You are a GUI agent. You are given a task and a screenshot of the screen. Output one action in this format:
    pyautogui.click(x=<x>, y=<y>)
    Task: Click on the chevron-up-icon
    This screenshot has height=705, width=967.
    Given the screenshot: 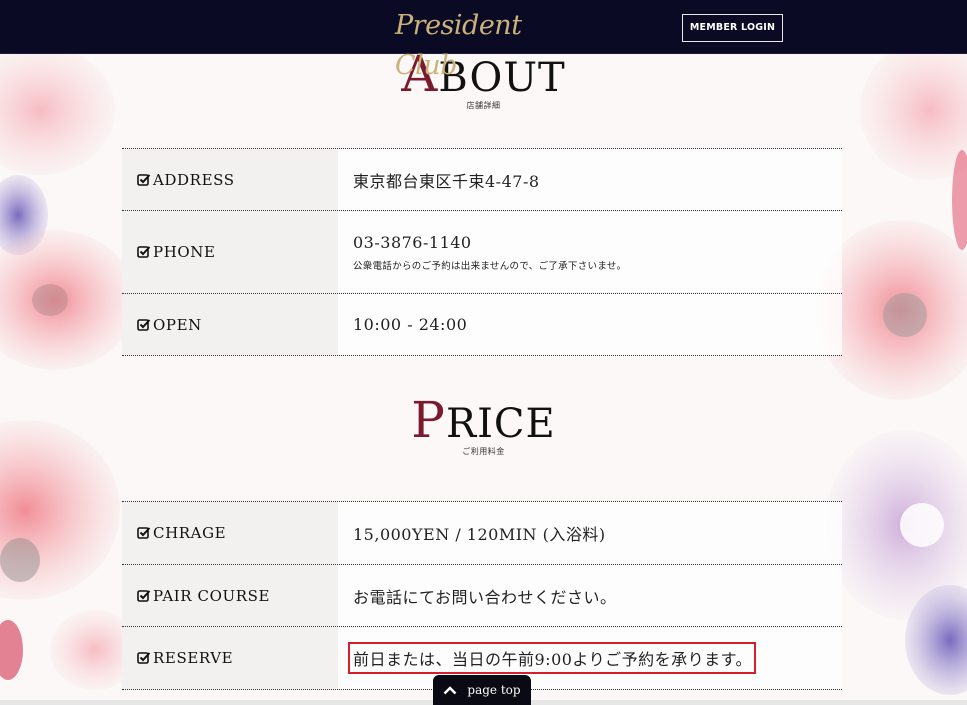 What is the action you would take?
    pyautogui.click(x=450, y=690)
    